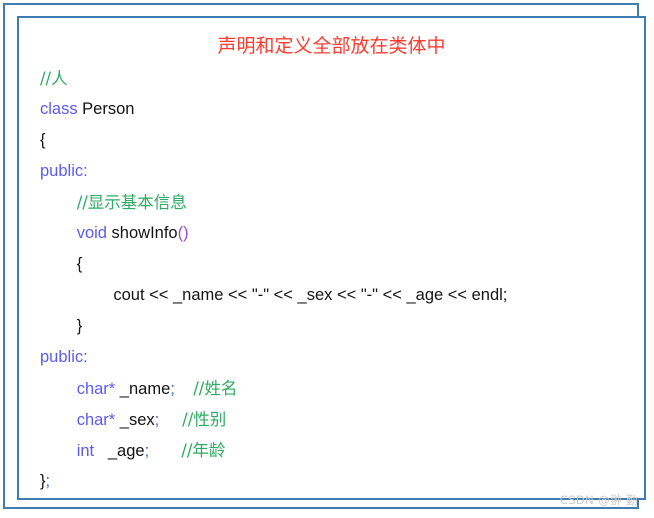  I want to click on code-token-kw: class, so click(59, 109).